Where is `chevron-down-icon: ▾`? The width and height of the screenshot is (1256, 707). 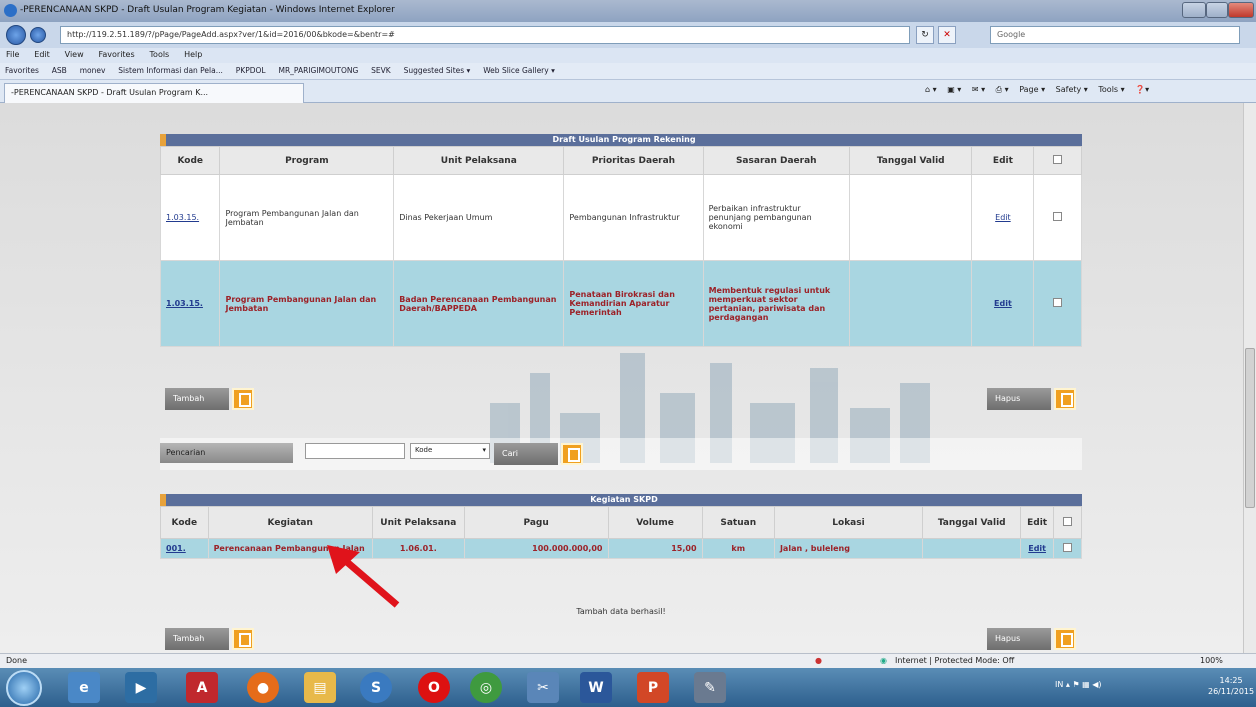
chevron-down-icon: ▾ is located at coordinates (484, 450).